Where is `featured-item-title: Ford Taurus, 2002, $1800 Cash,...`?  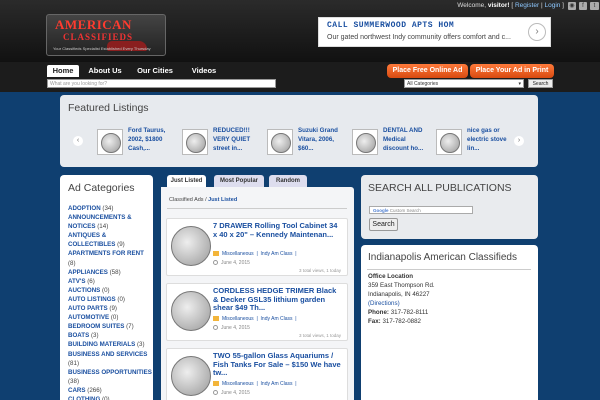
featured-item-title: Ford Taurus, 2002, $1800 Cash,... is located at coordinates (153, 139).